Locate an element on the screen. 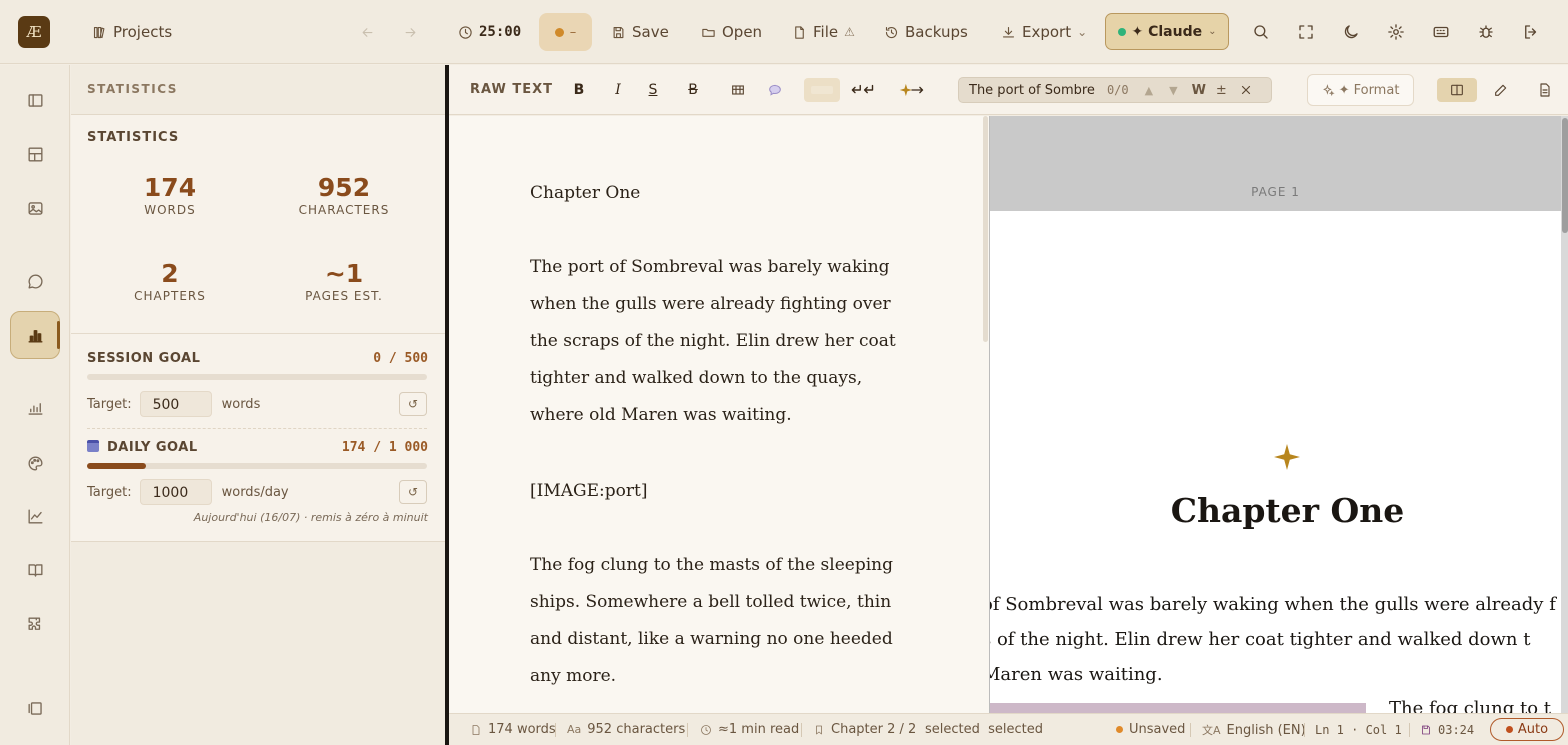  export-label: Export is located at coordinates (1047, 32).